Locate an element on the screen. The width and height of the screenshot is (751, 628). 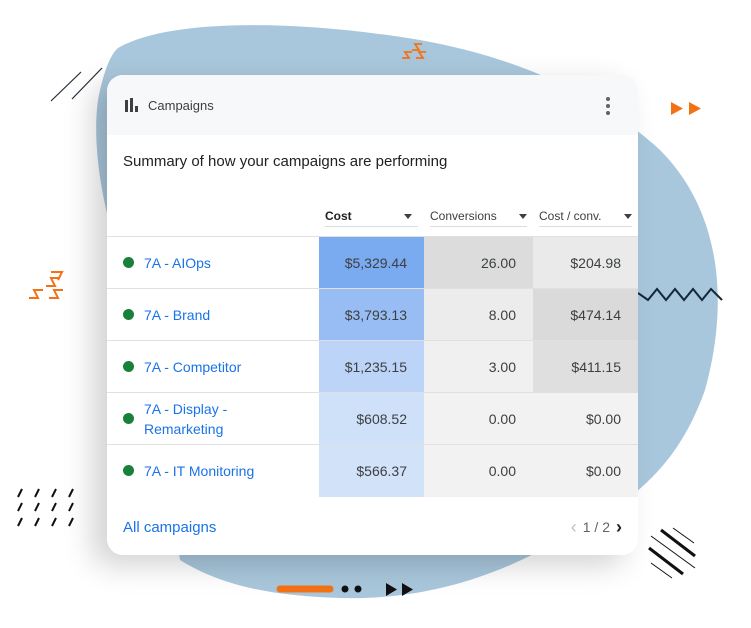
conversions-cell: 3.00 is located at coordinates (478, 366).